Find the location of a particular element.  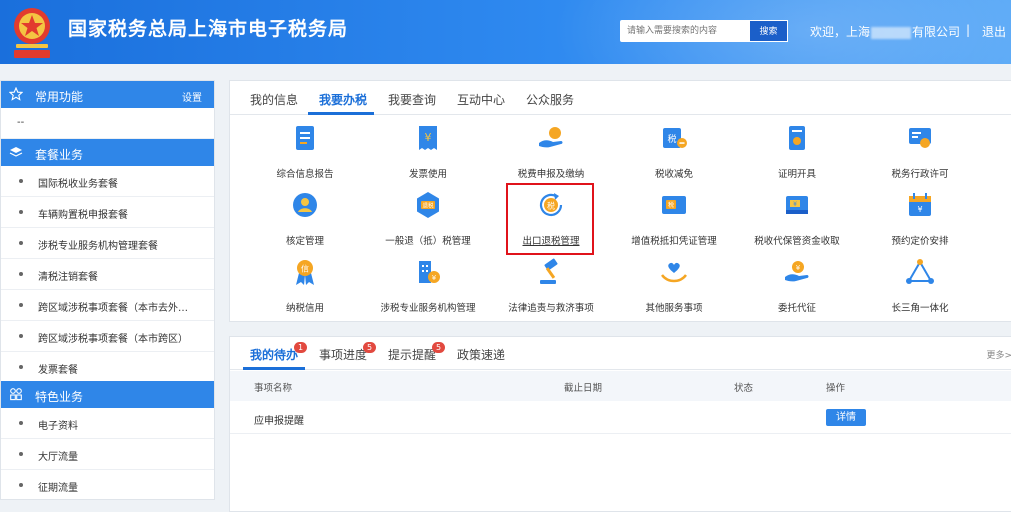

building-yen-icon: ¥ is located at coordinates (429, 272).